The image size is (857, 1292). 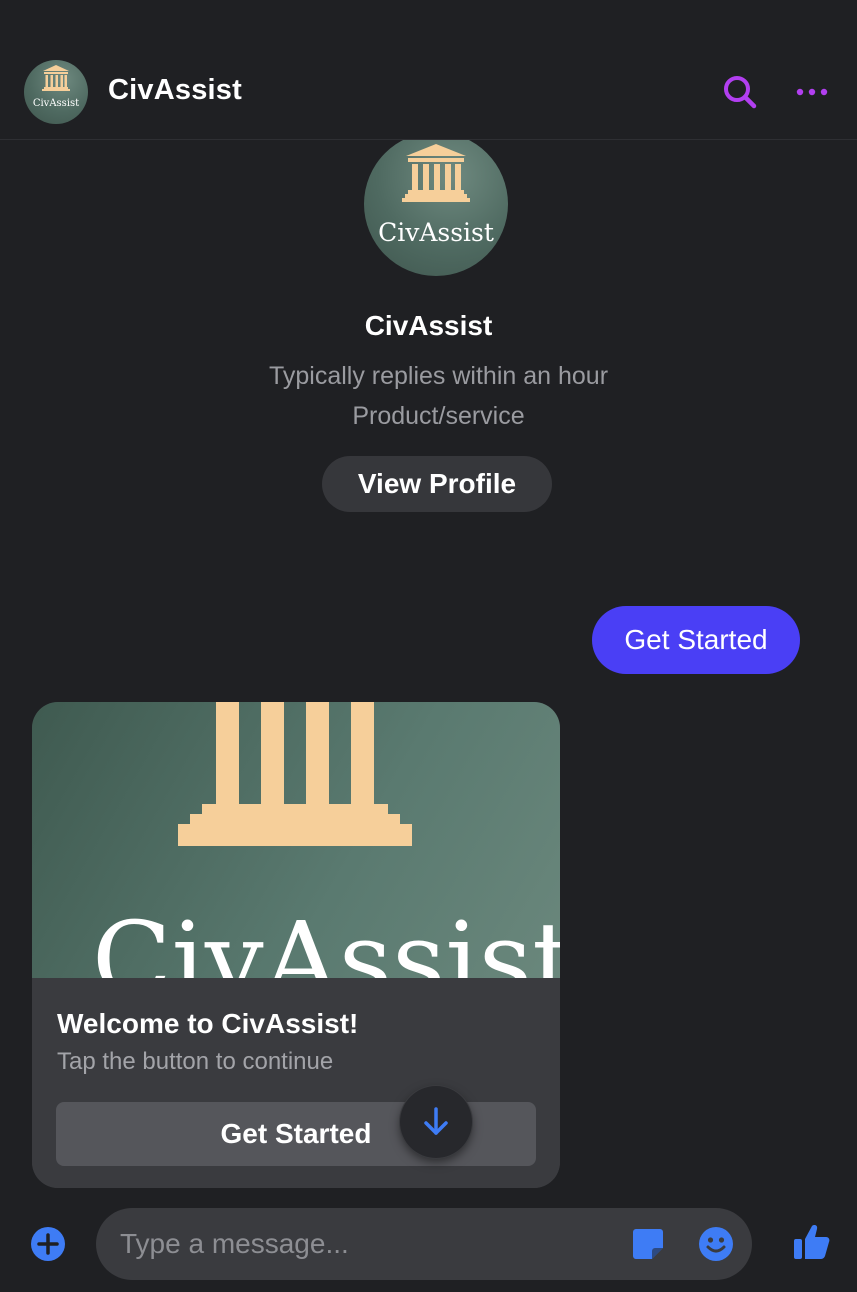 I want to click on card-image-logo-text: CivAssist, so click(x=326, y=938).